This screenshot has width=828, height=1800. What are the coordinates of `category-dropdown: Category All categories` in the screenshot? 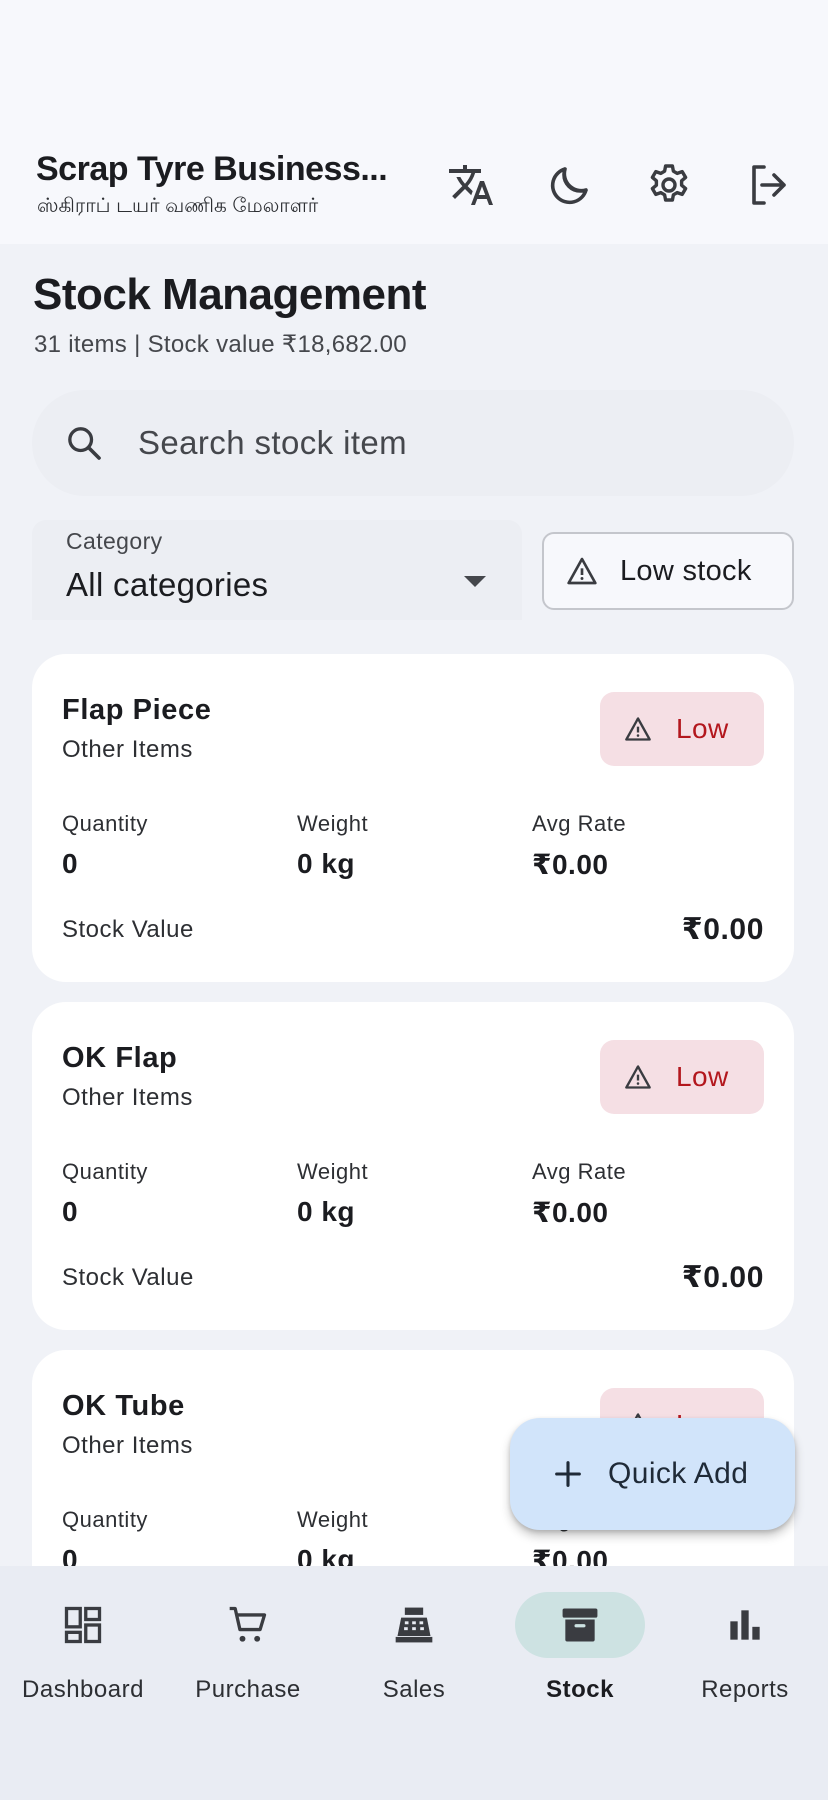 It's located at (277, 570).